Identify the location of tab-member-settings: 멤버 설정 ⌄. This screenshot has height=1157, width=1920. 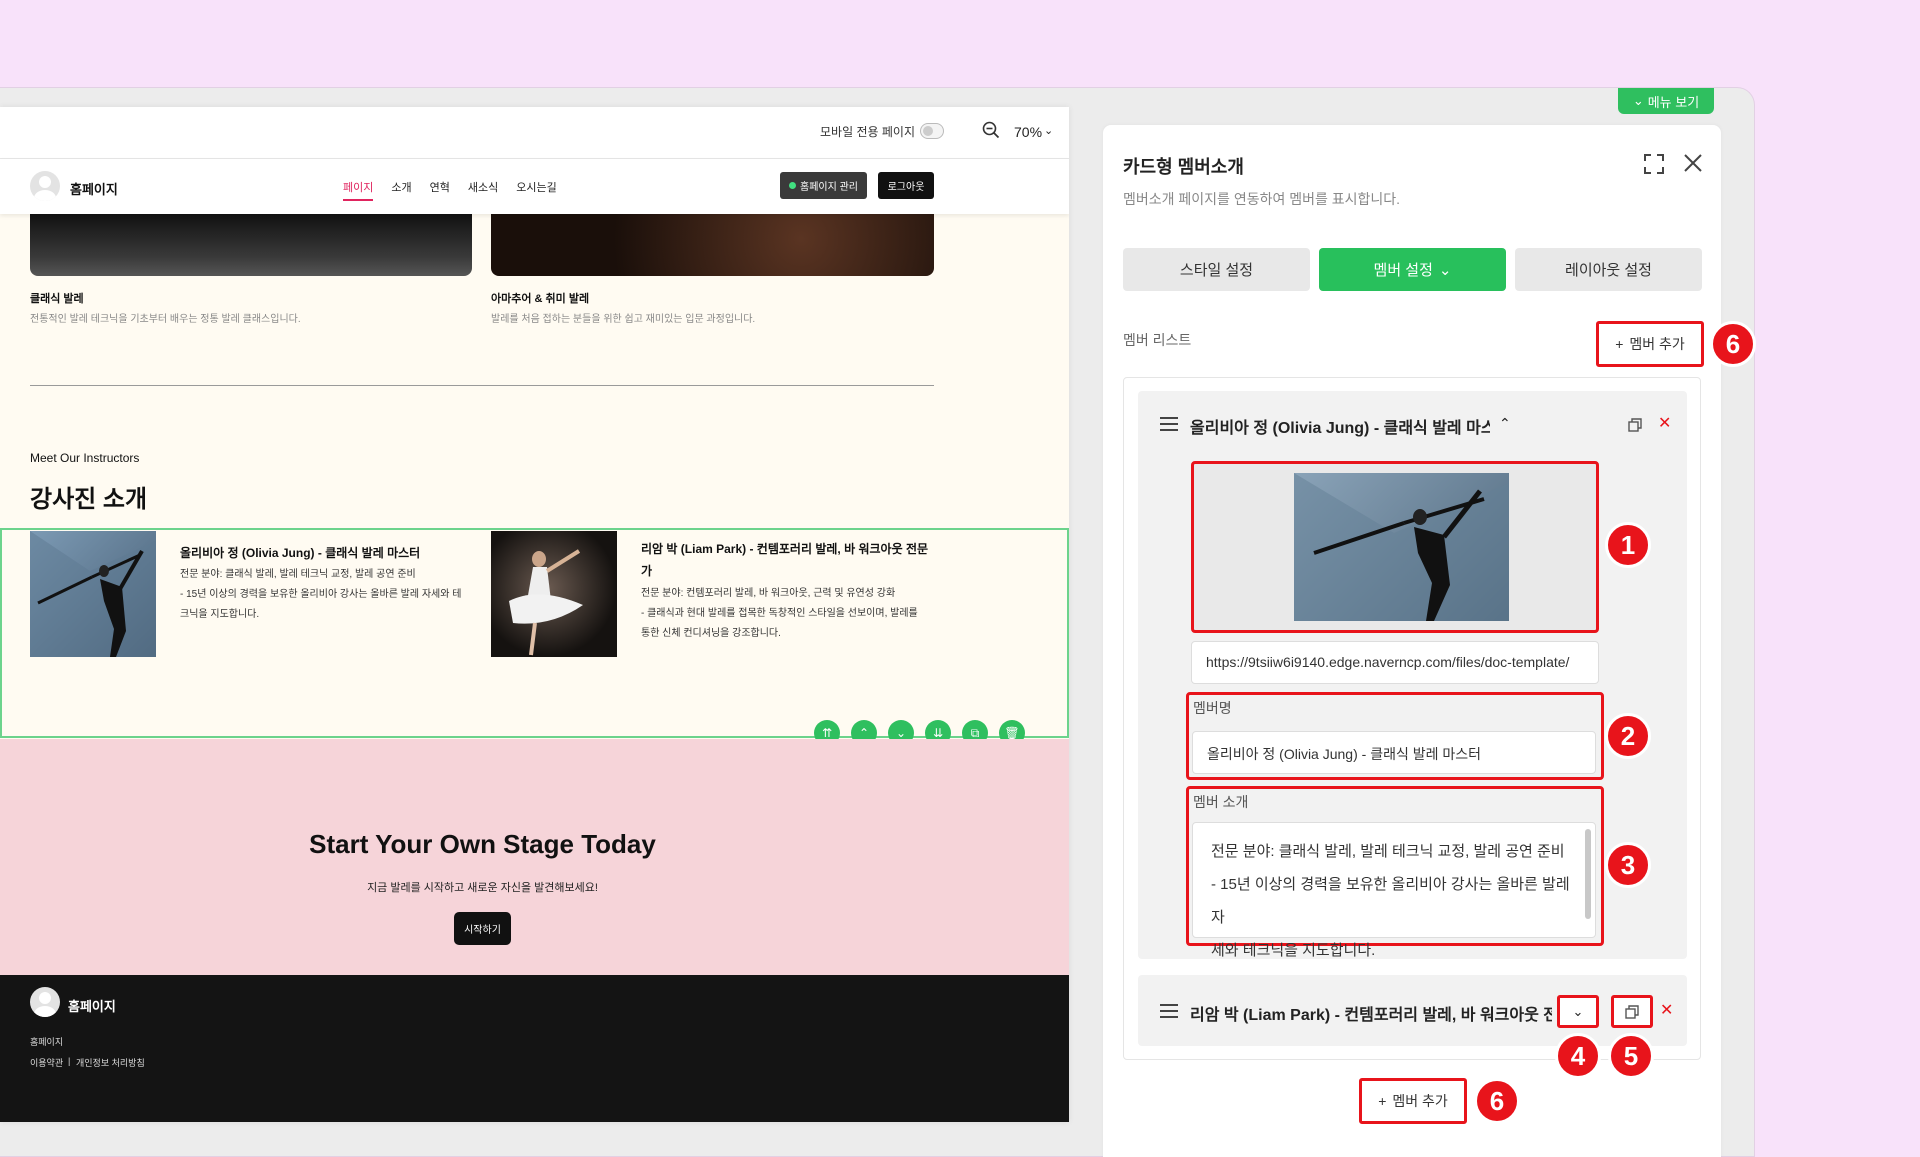
(1412, 269).